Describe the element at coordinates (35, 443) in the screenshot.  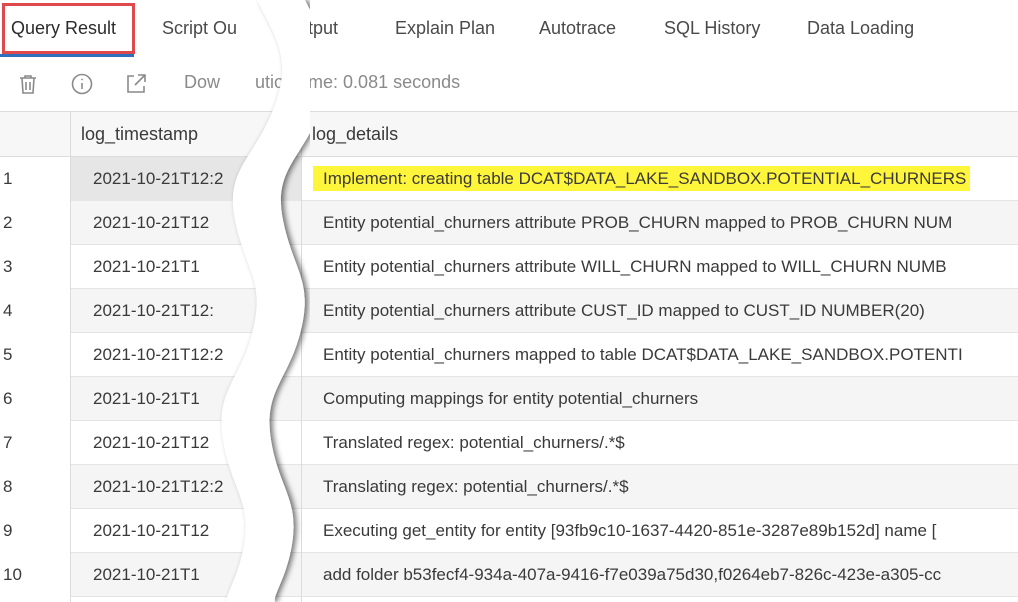
I see `row-number: 7` at that location.